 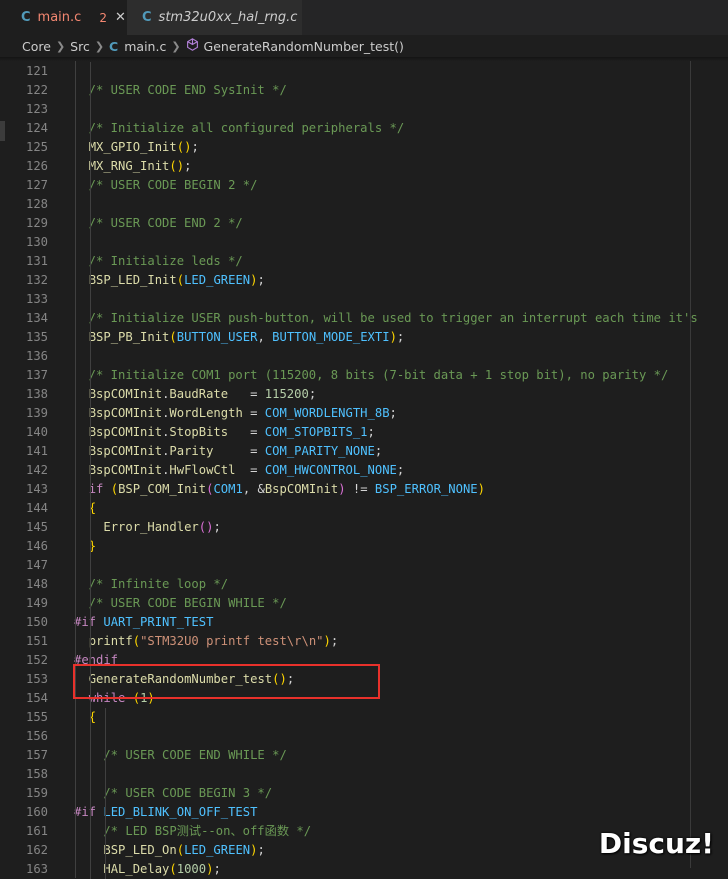 I want to click on code-line: 149 /* USER CODE BEGIN WHILE */, so click(x=364, y=603).